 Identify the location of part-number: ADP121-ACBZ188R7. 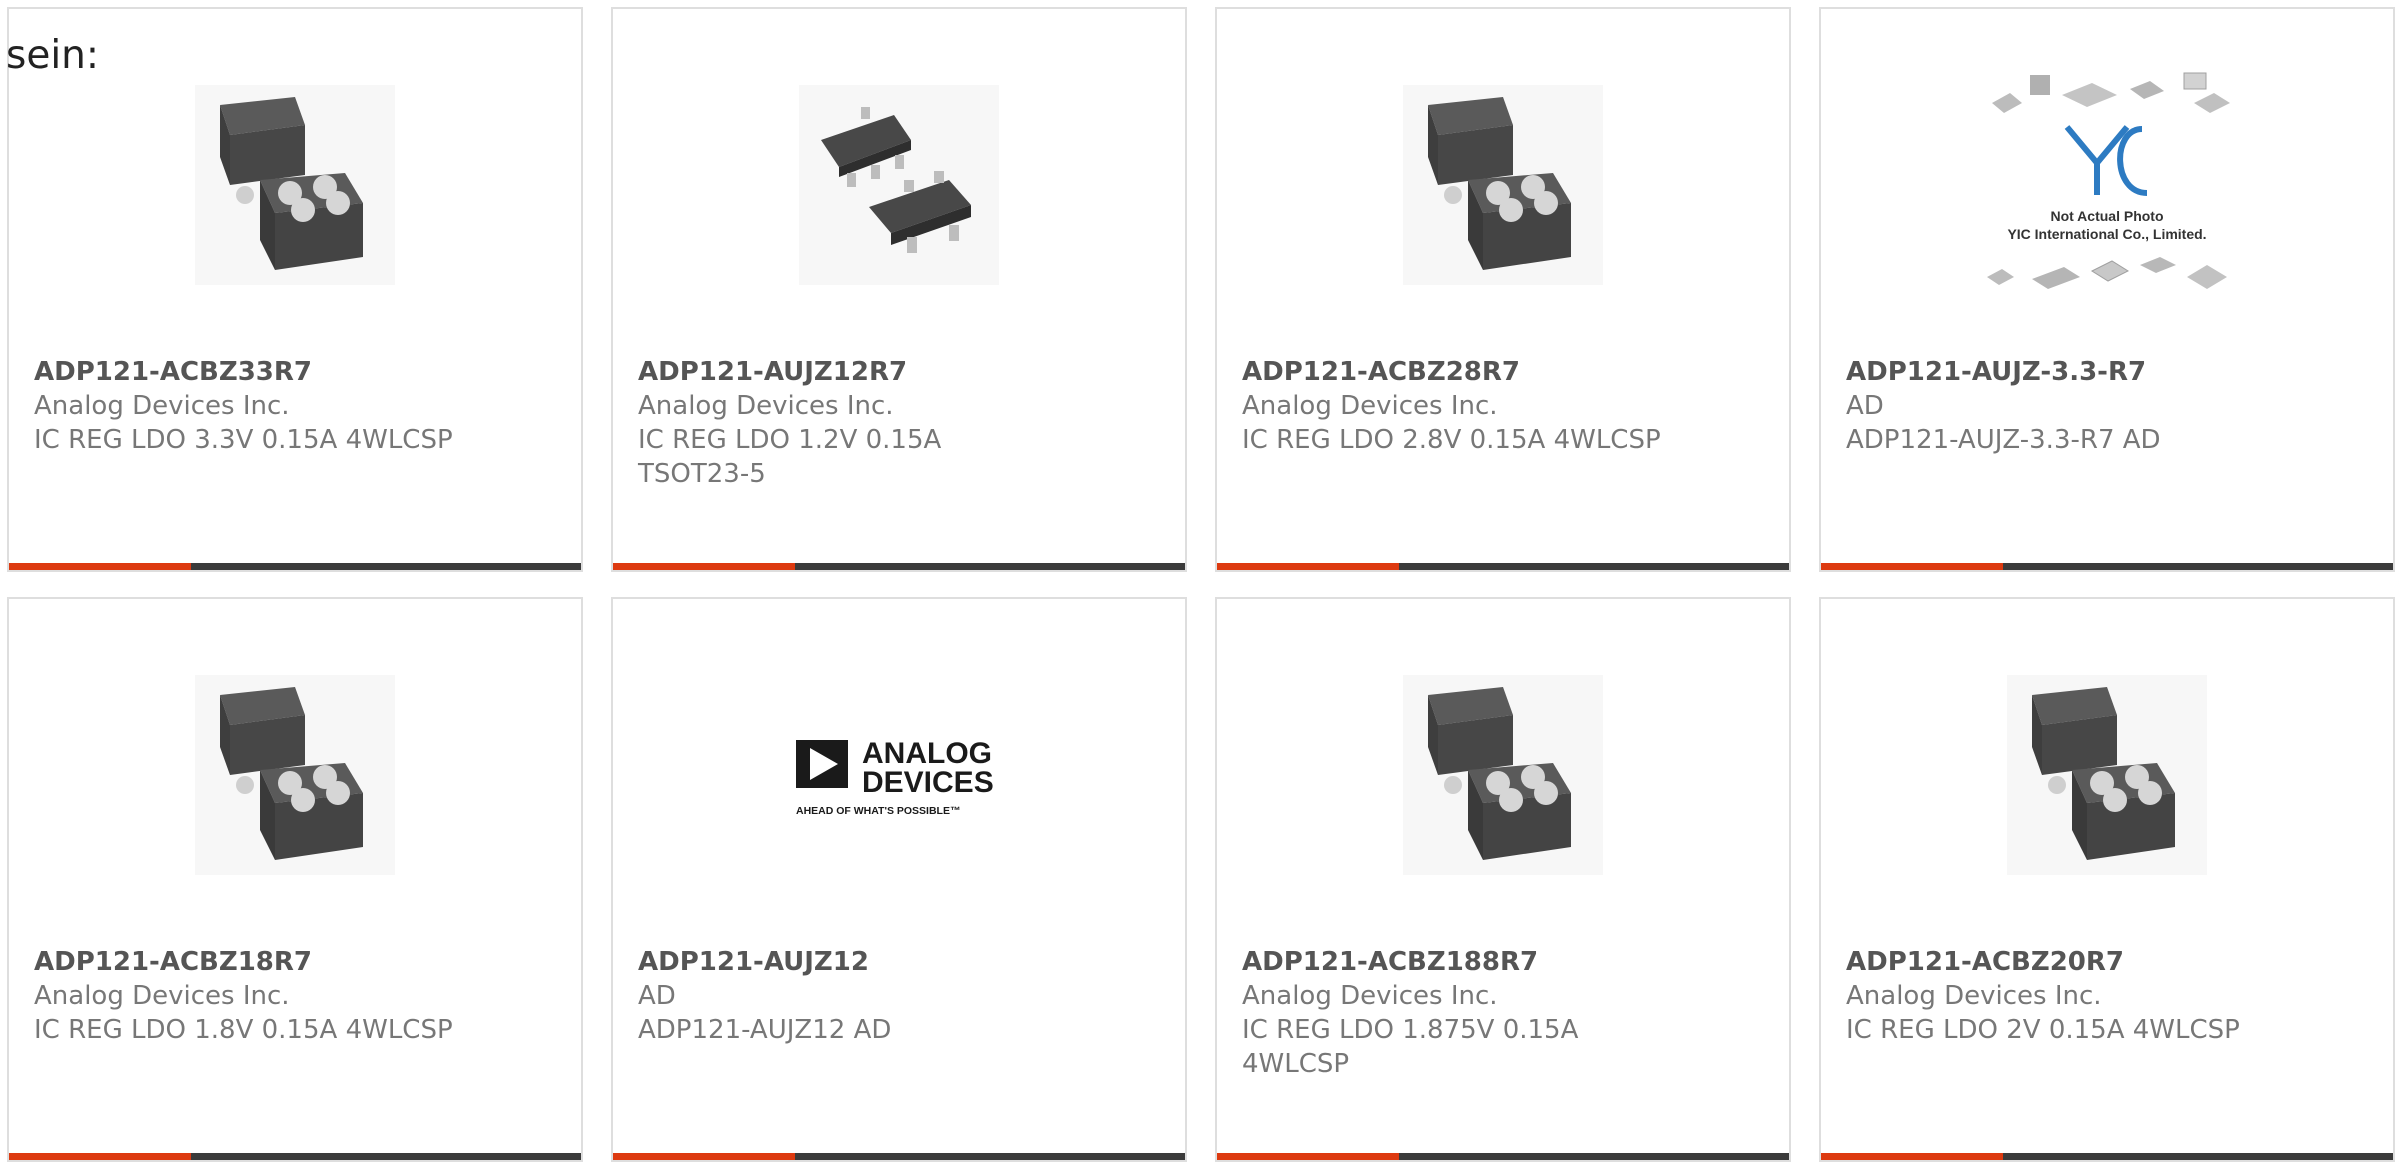
(1452, 962).